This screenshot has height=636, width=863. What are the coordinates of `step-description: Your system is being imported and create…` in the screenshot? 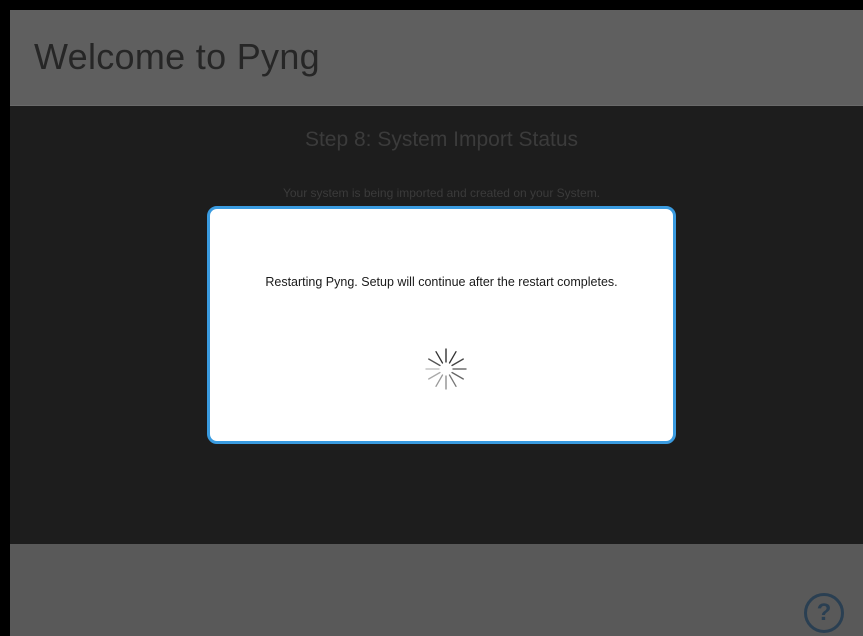 It's located at (441, 193).